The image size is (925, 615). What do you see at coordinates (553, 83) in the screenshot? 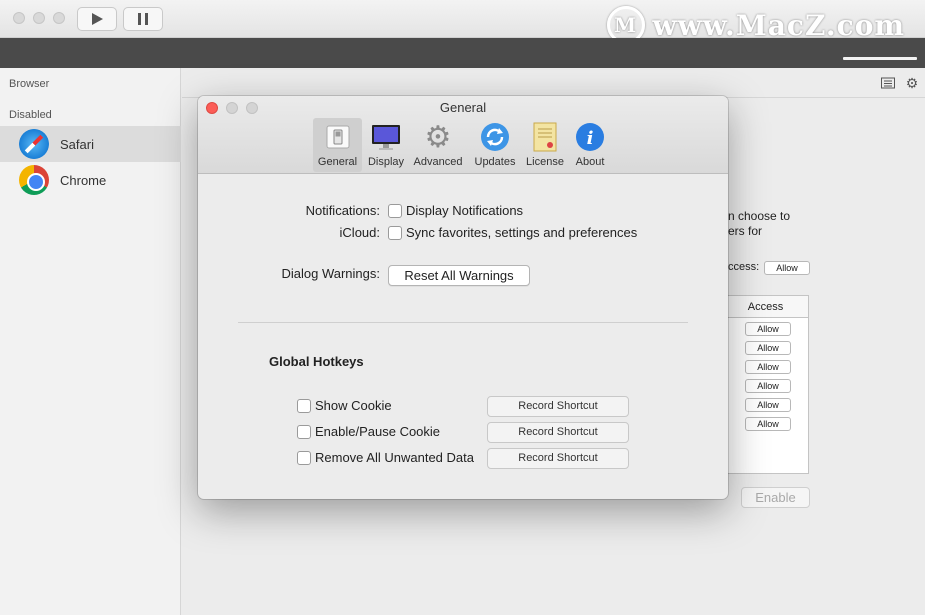
I see `content-toolbar: ⚙` at bounding box center [553, 83].